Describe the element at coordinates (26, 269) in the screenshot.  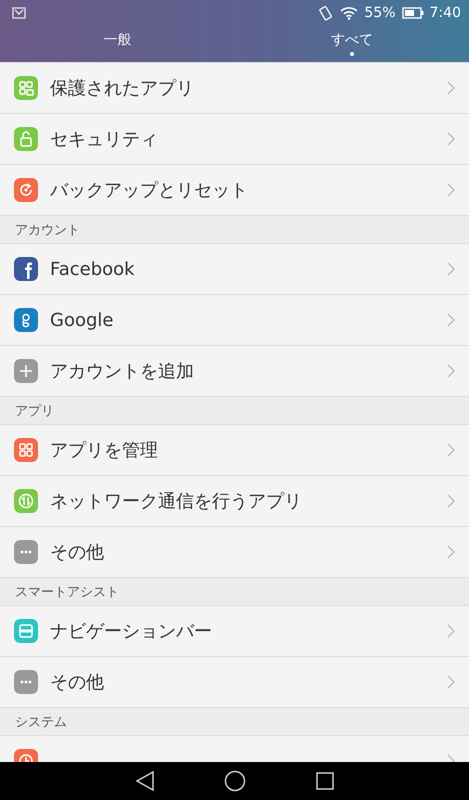
I see `facebook-icon` at that location.